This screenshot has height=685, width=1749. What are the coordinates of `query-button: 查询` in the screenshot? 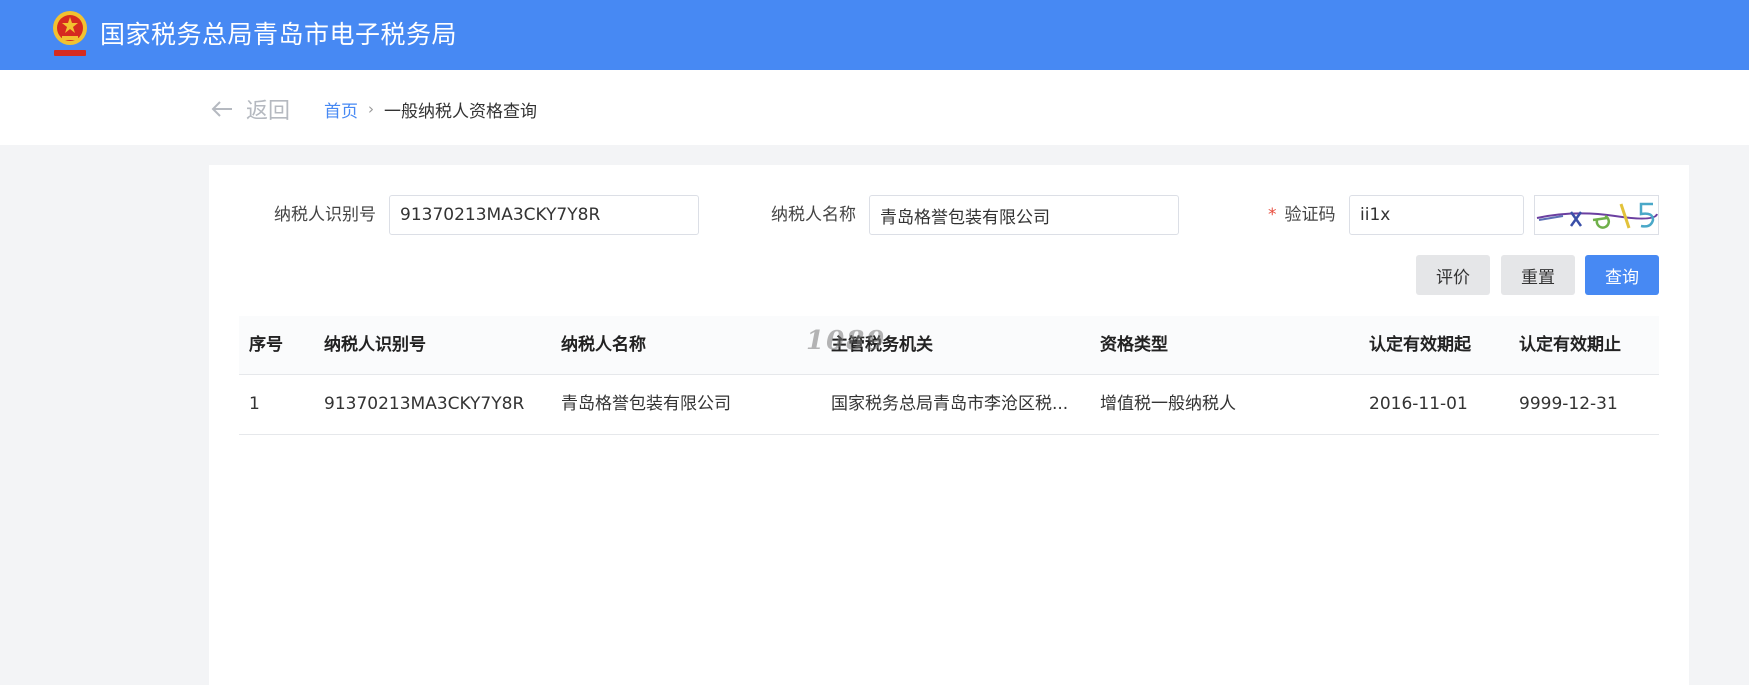 It's located at (1622, 275).